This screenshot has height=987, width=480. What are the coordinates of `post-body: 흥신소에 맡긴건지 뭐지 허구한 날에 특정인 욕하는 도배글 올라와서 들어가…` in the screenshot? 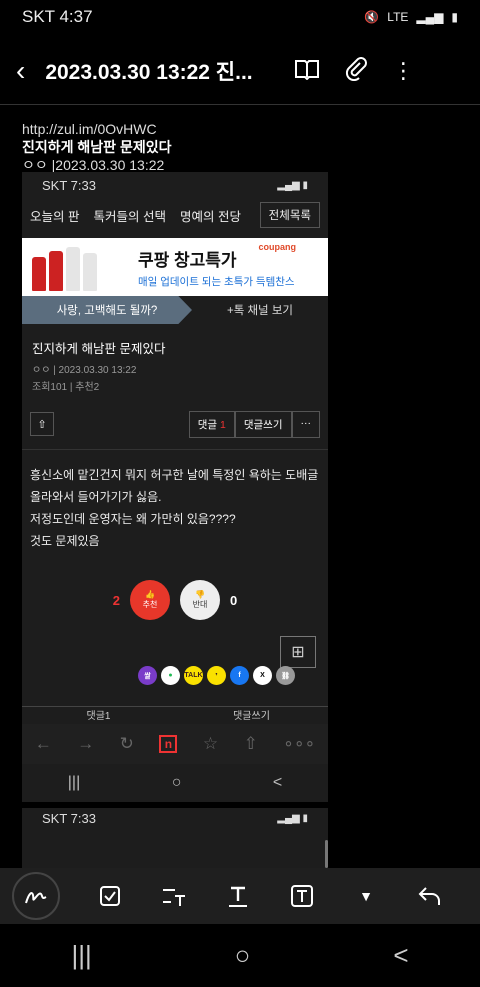 It's located at (175, 508).